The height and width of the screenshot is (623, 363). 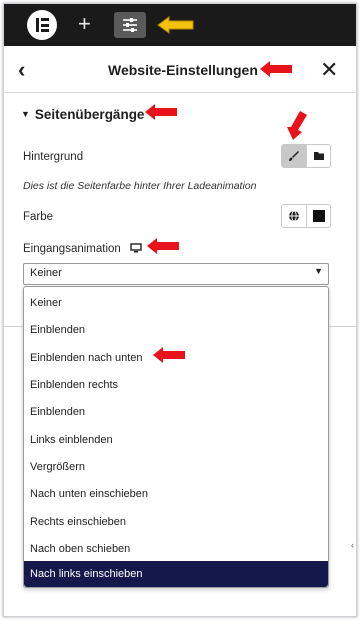 What do you see at coordinates (53, 157) in the screenshot?
I see `background-label: Hintergrund` at bounding box center [53, 157].